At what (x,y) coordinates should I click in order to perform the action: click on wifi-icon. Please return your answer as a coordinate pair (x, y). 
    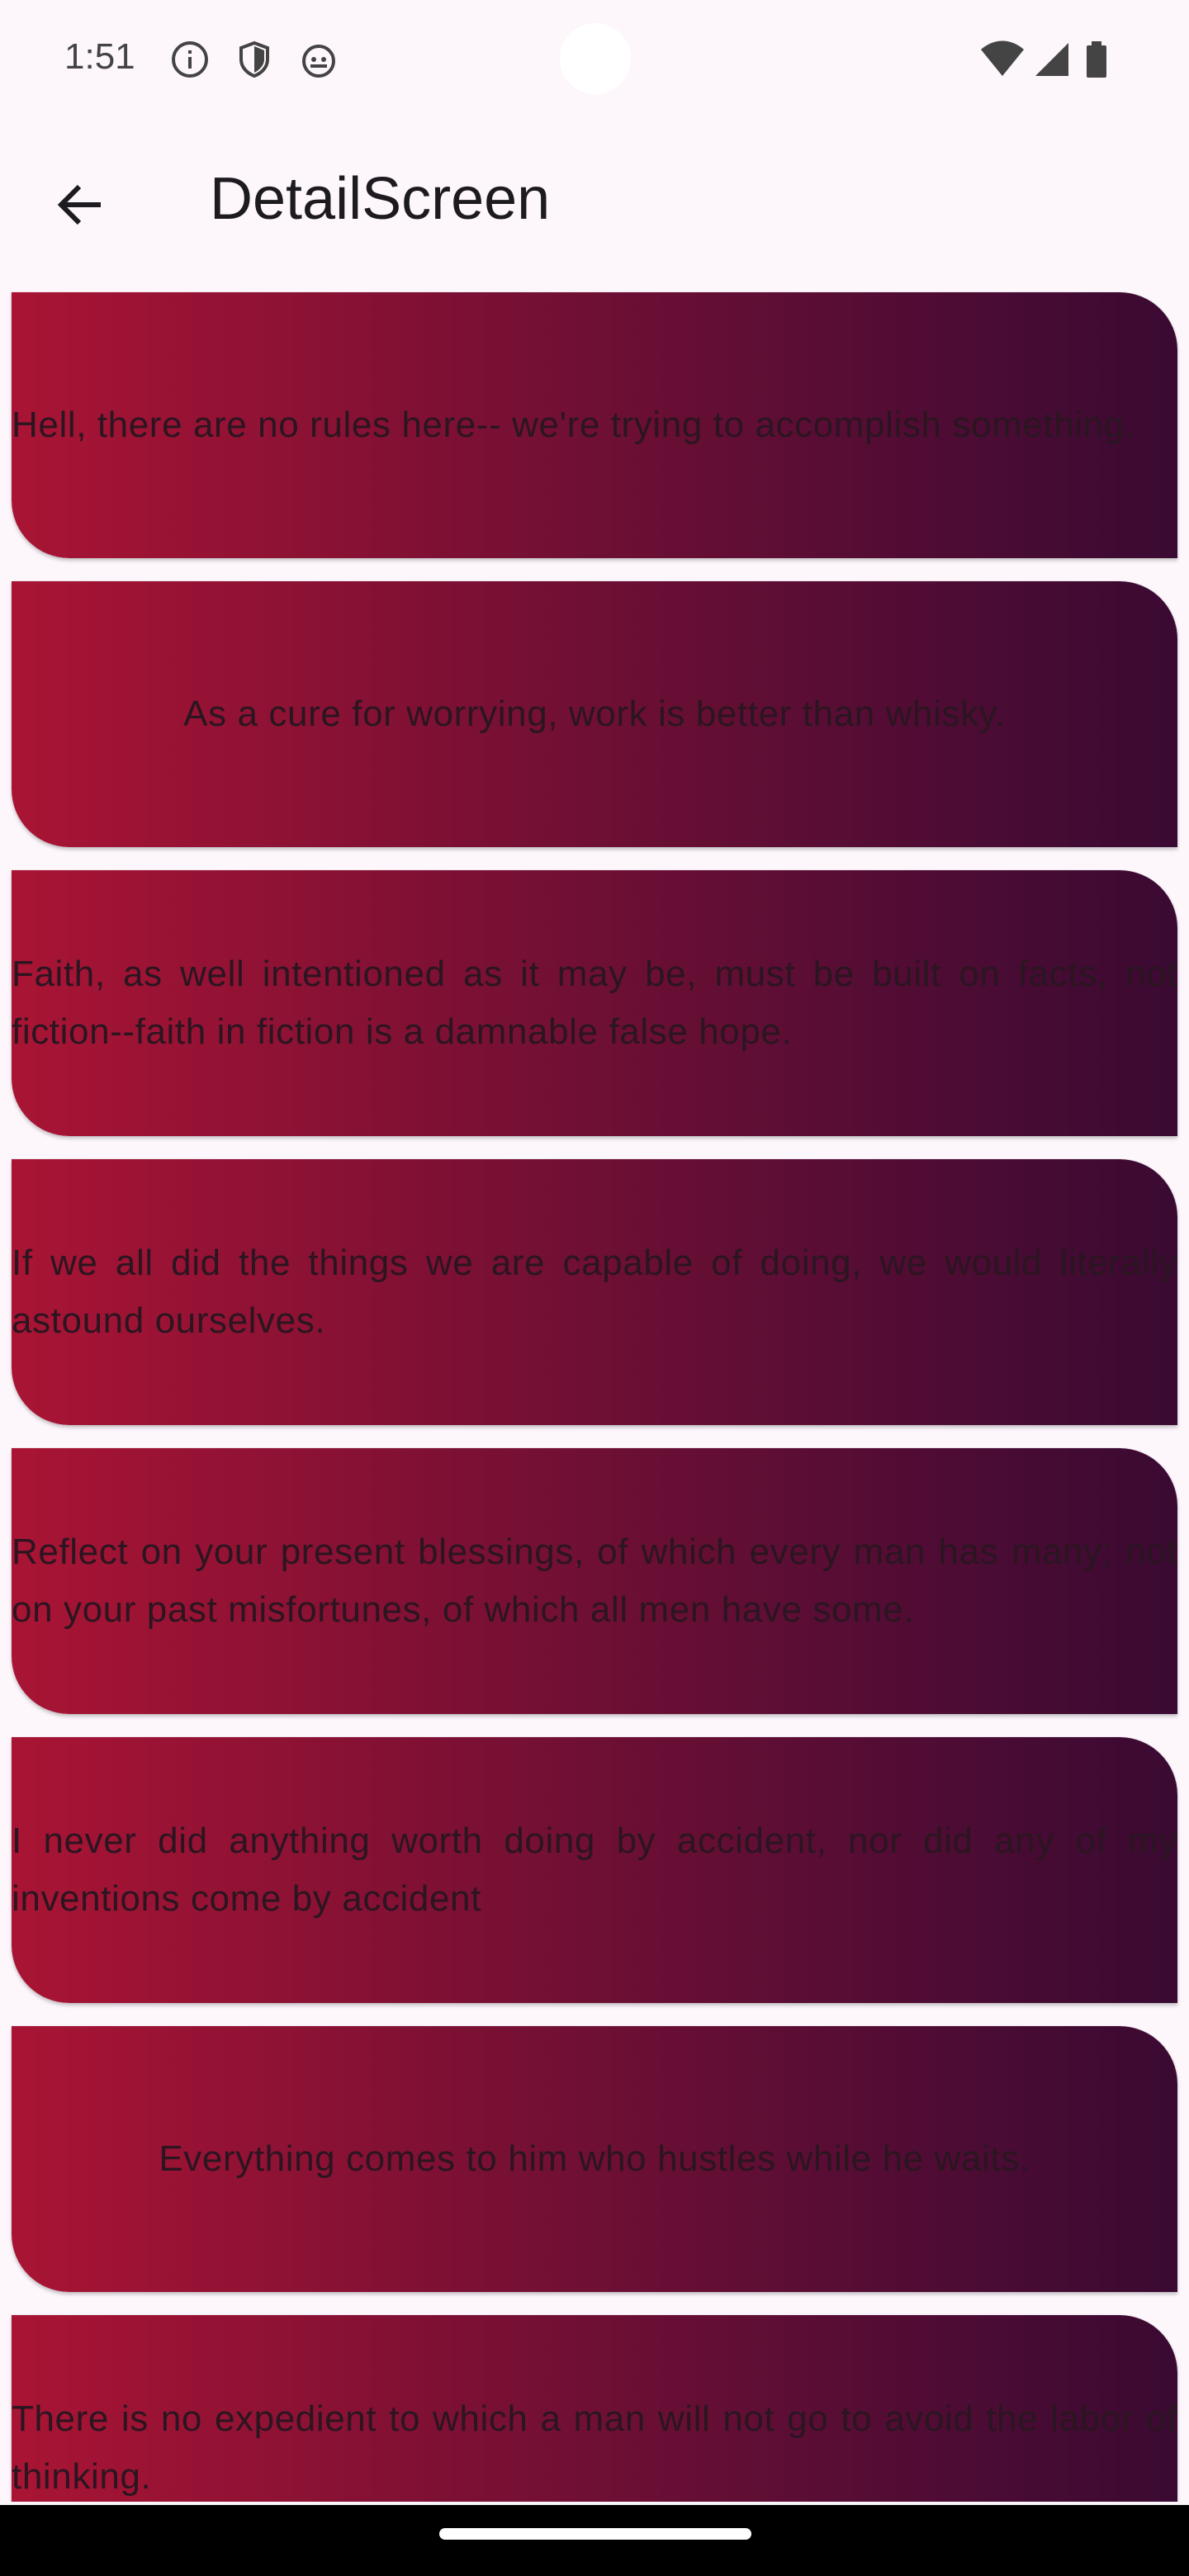
    Looking at the image, I should click on (1002, 59).